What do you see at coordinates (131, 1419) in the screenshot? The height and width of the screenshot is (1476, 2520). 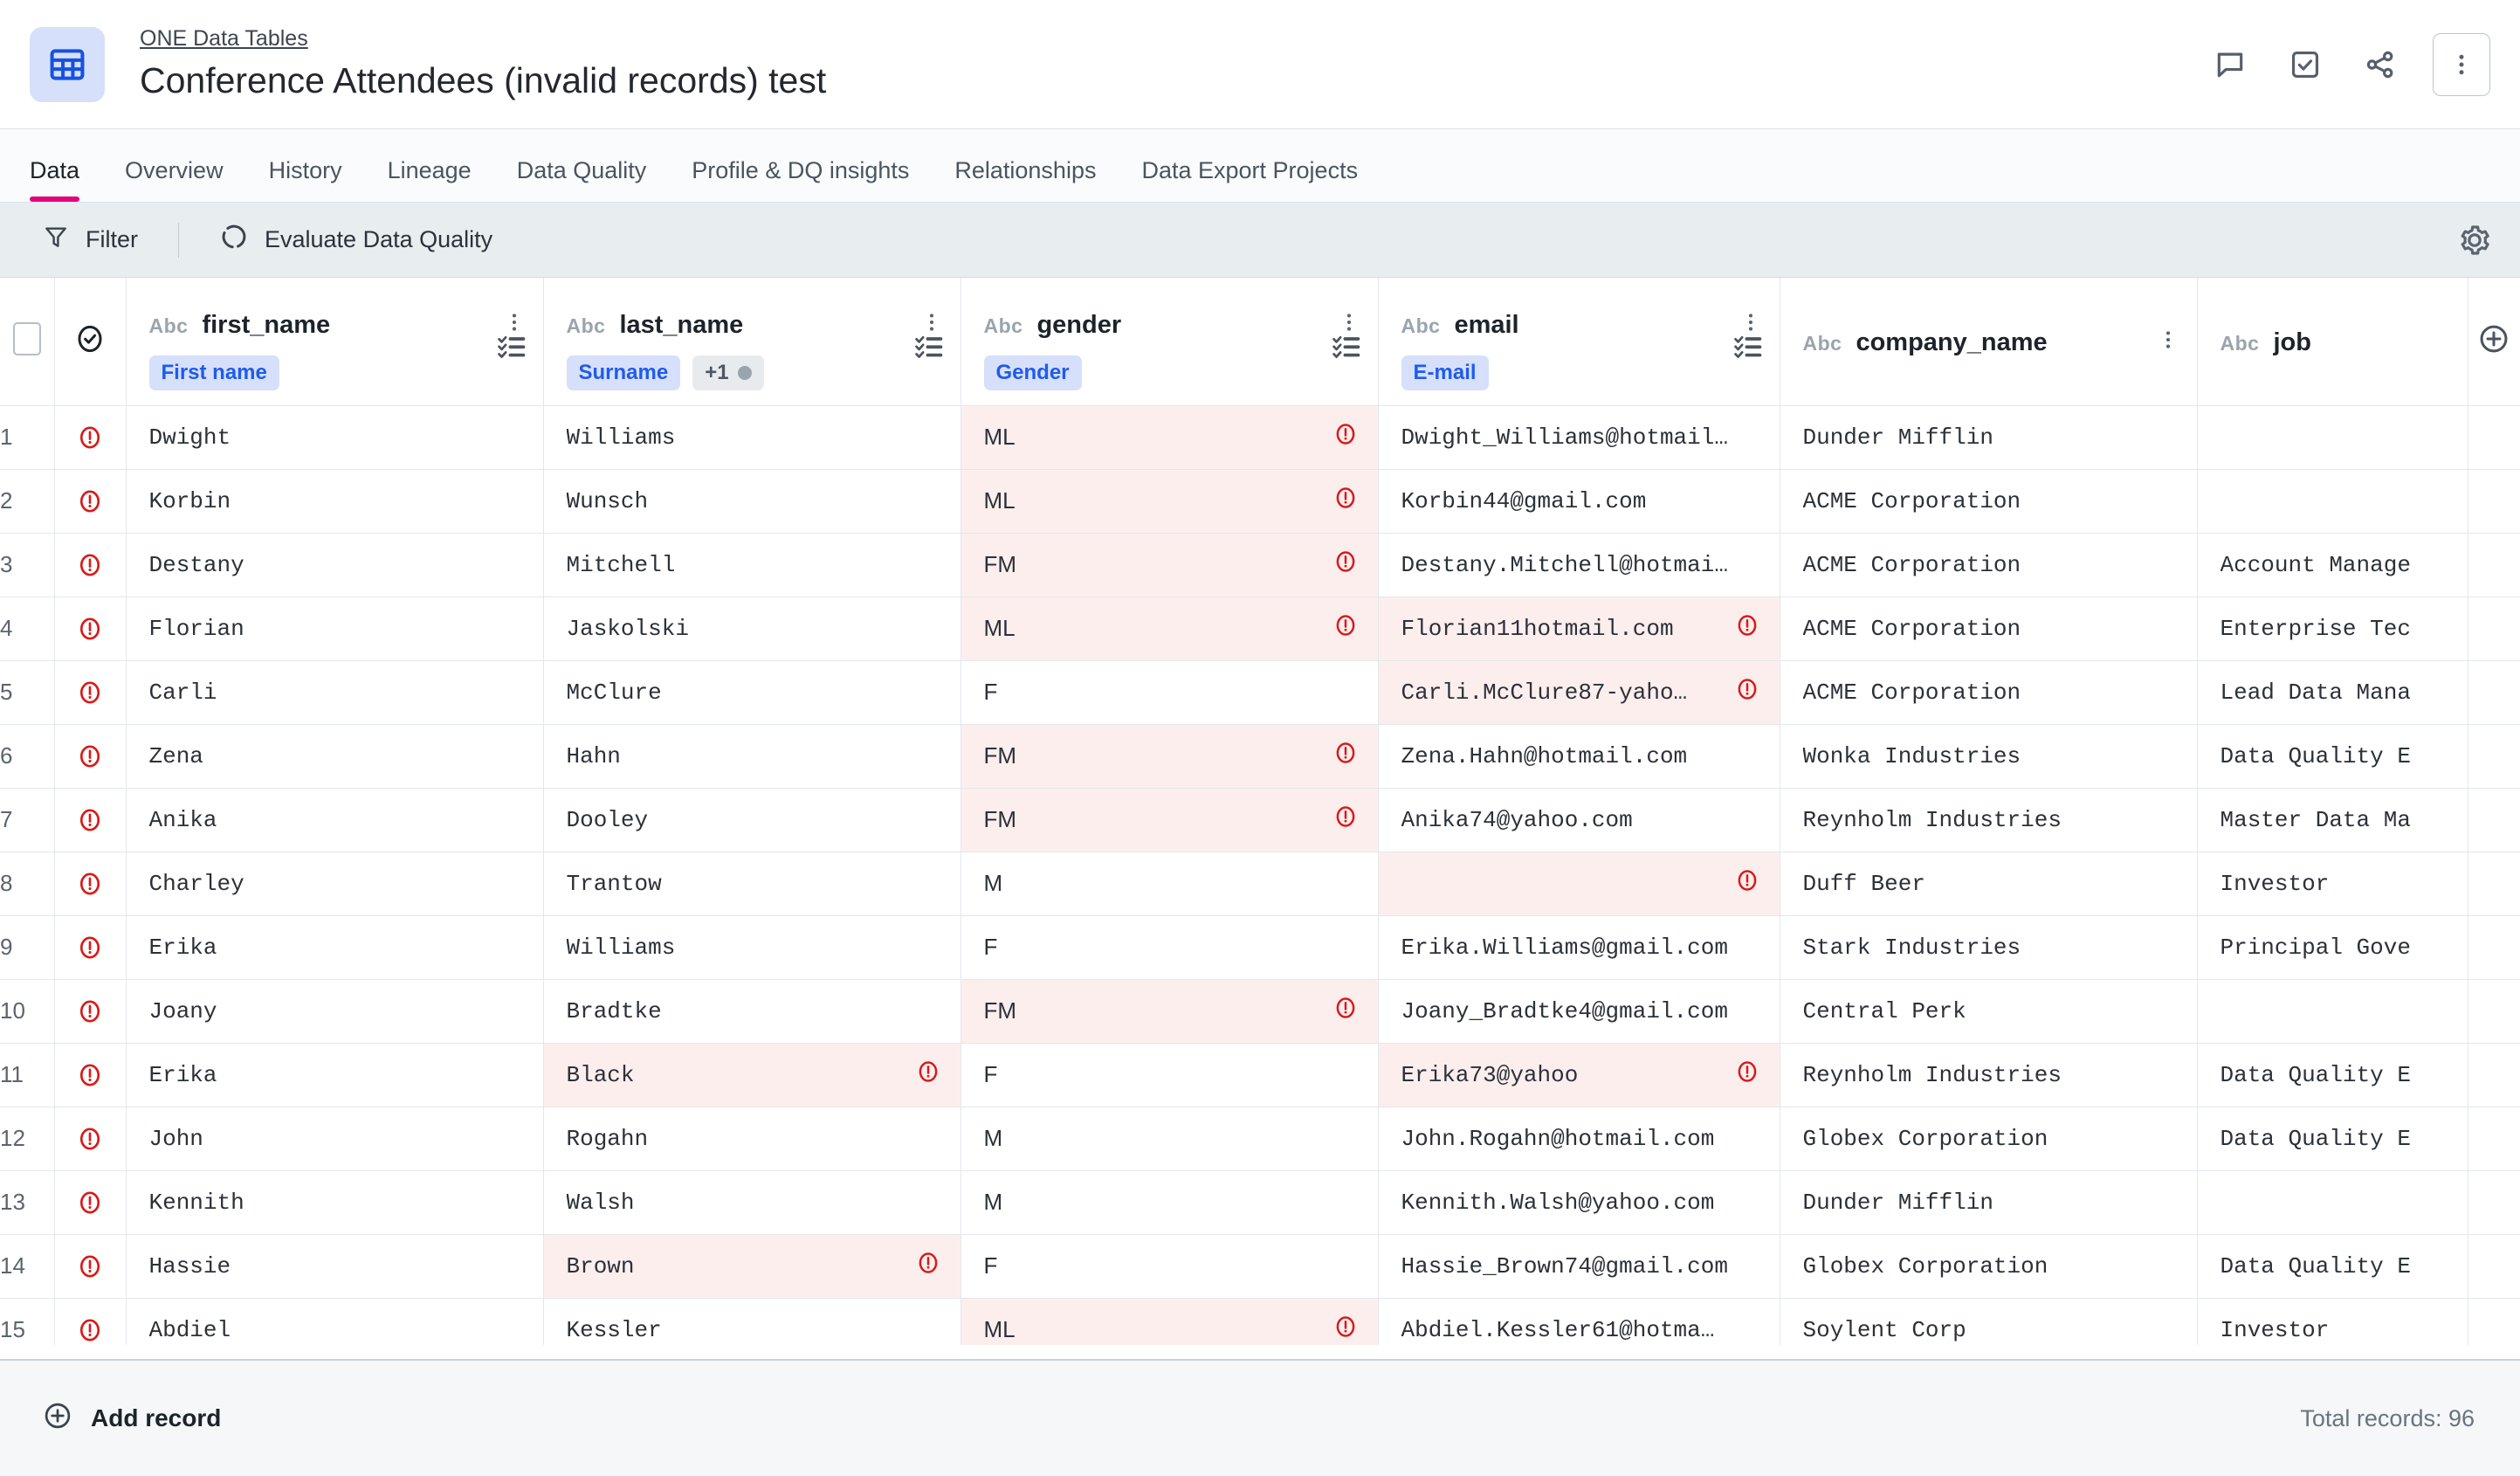 I see `add-record-button: Add record` at bounding box center [131, 1419].